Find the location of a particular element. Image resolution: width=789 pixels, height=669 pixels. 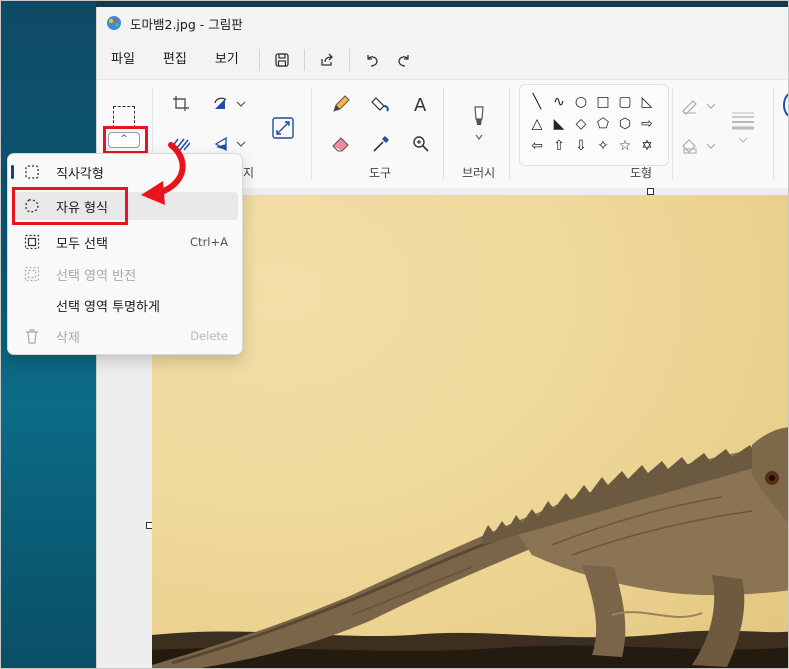

undo-icon is located at coordinates (372, 61).